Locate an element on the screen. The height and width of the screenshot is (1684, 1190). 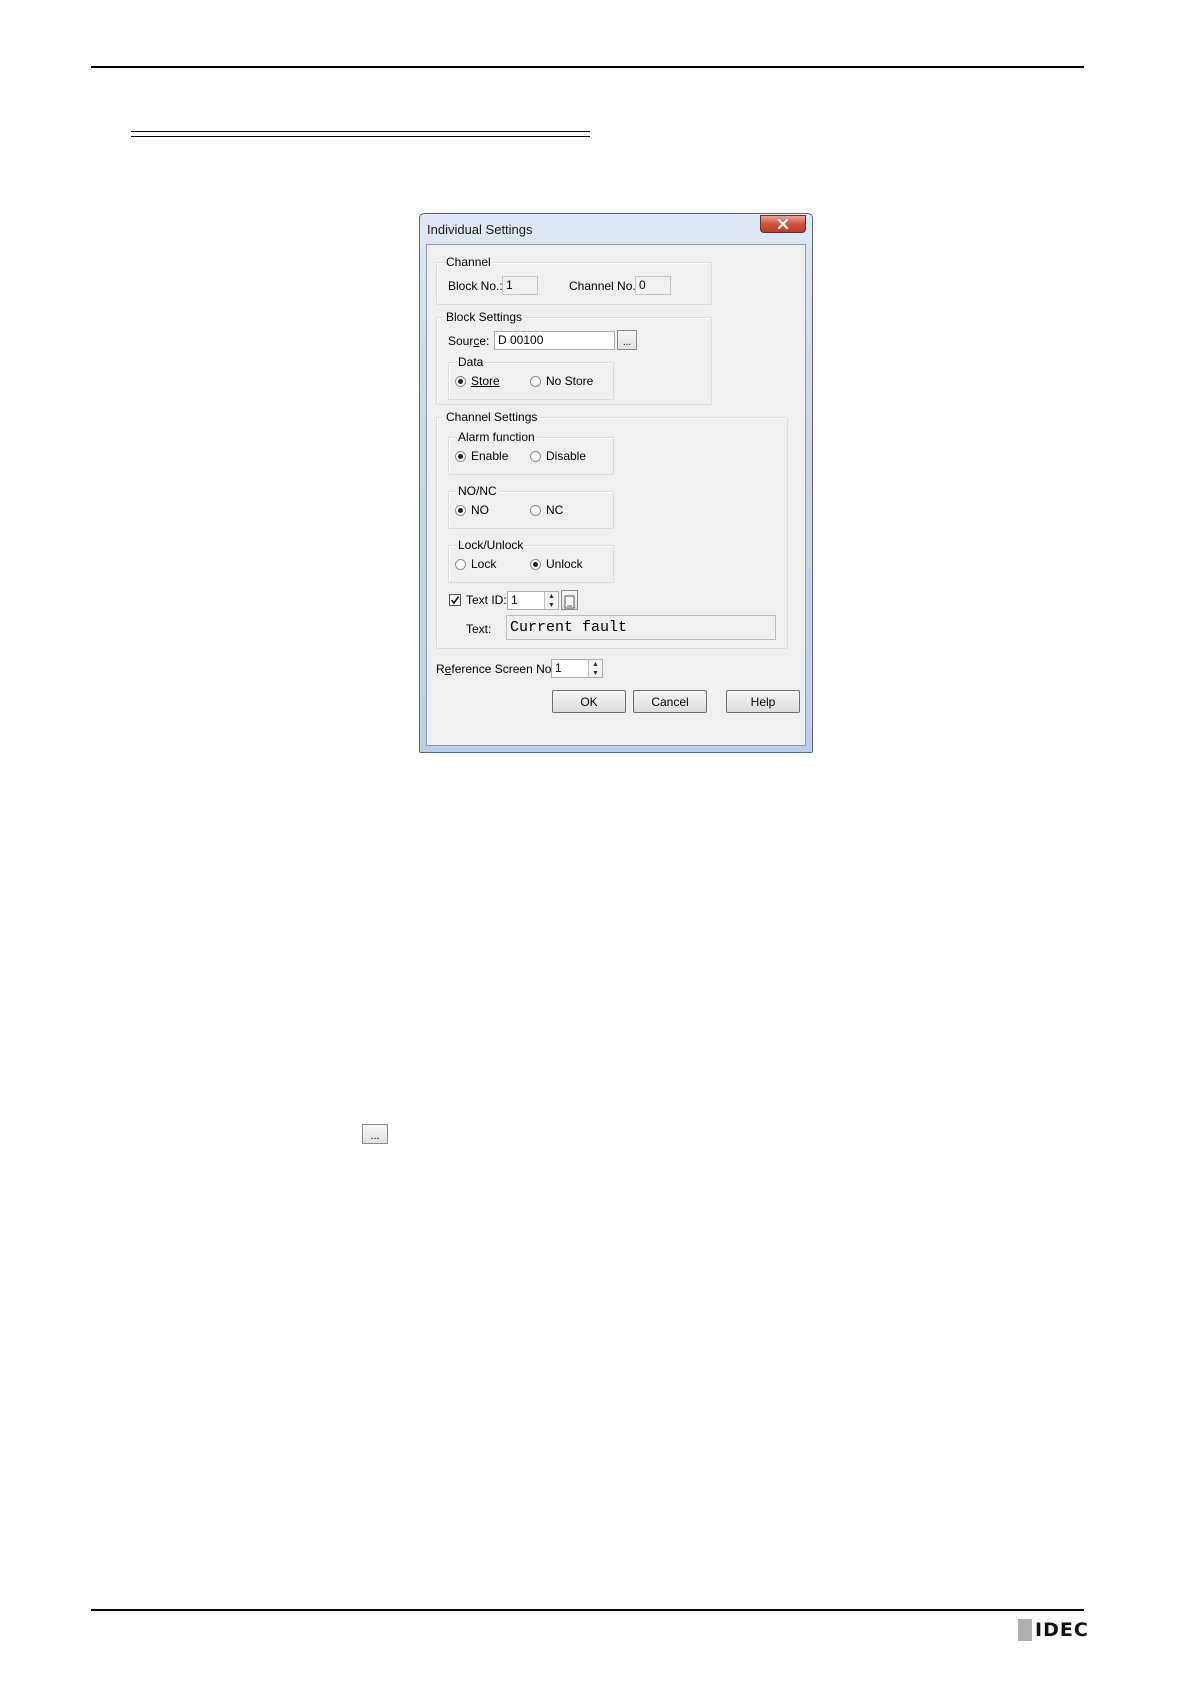
radio-lock: Lock is located at coordinates (475, 564).